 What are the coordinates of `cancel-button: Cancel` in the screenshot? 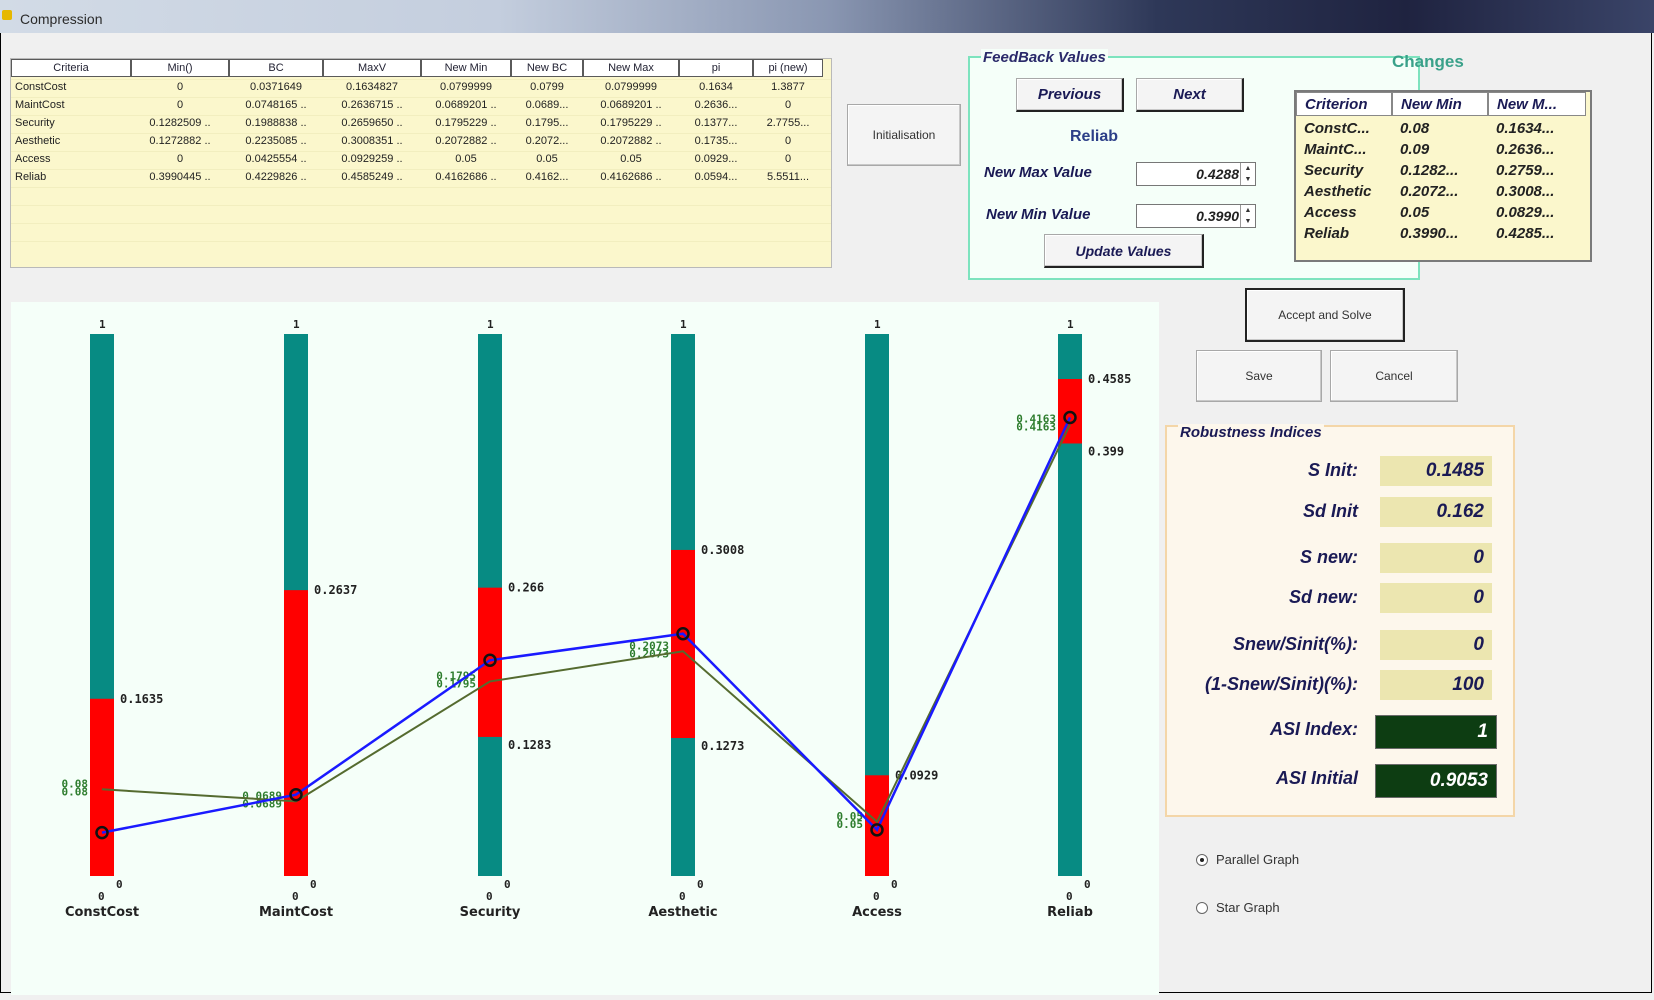 It's located at (1394, 376).